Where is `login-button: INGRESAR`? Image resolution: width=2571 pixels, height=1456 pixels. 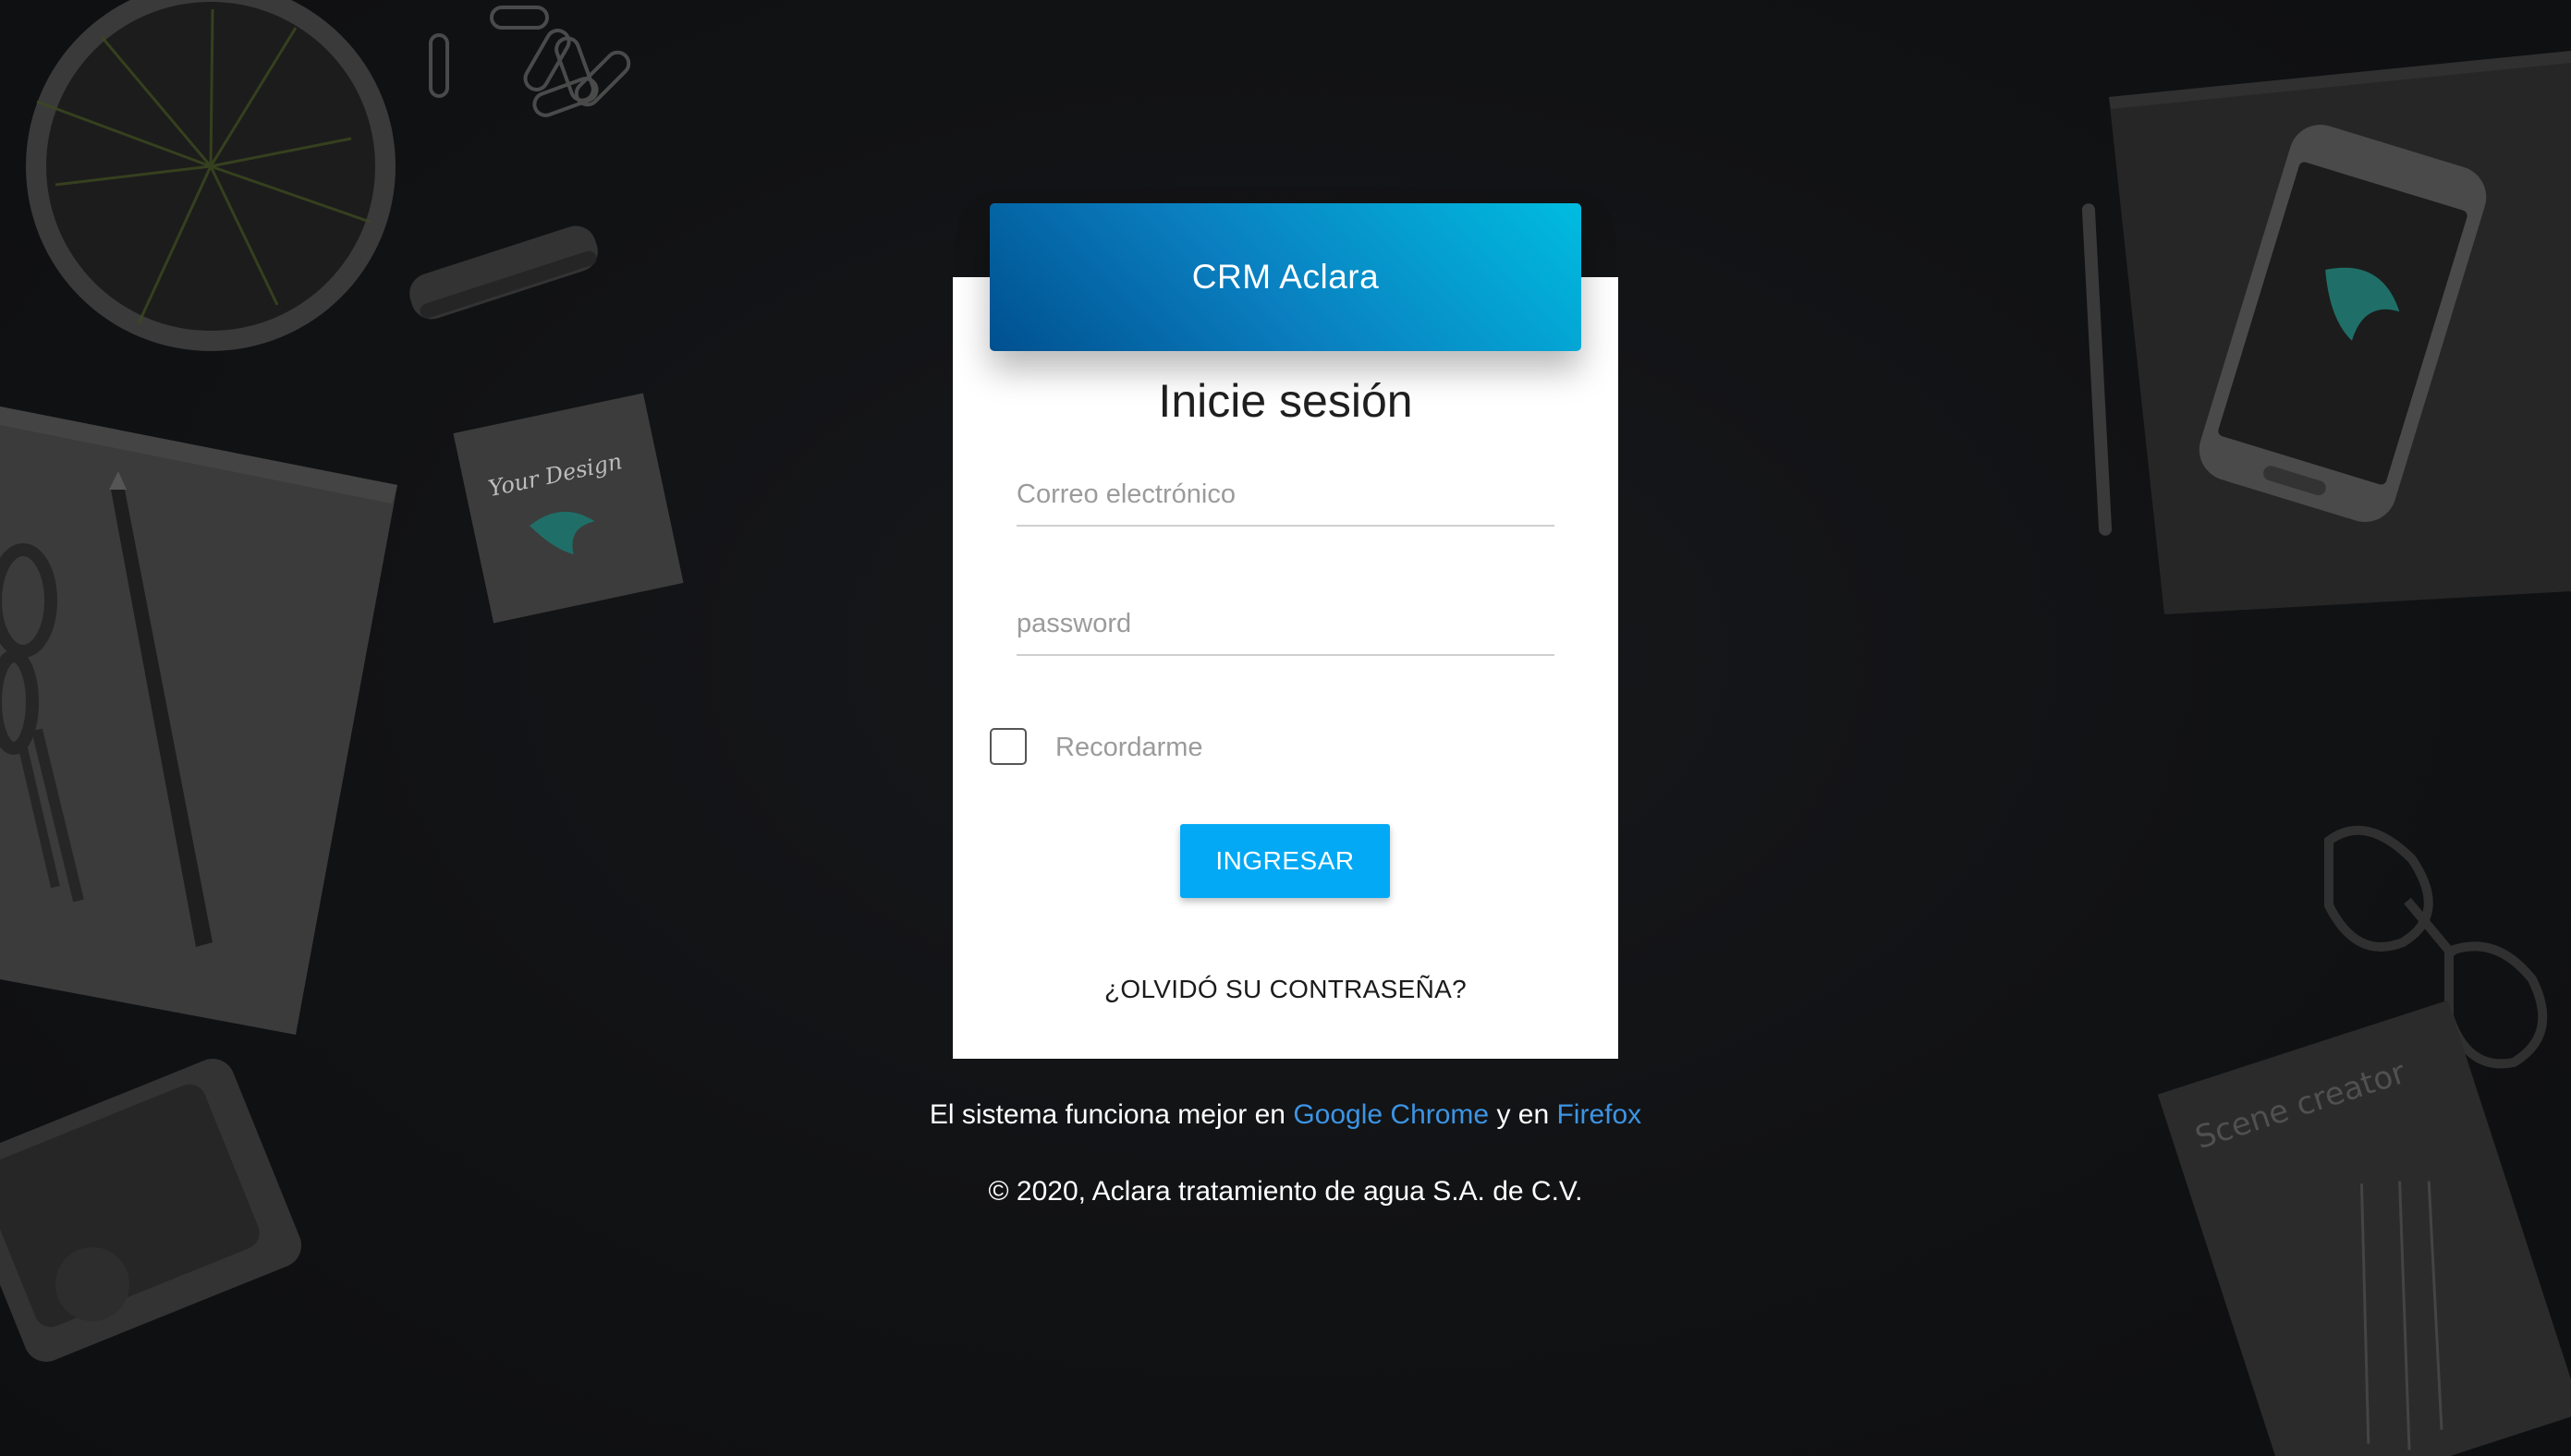 login-button: INGRESAR is located at coordinates (1285, 861).